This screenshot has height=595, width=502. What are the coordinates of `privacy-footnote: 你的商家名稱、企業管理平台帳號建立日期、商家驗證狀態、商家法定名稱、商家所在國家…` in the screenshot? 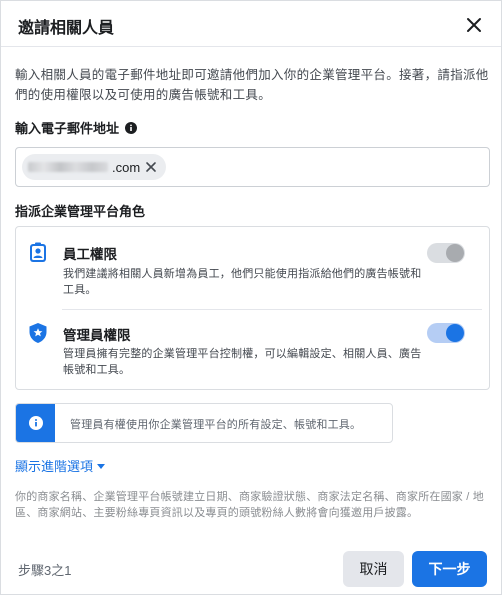 It's located at (249, 505).